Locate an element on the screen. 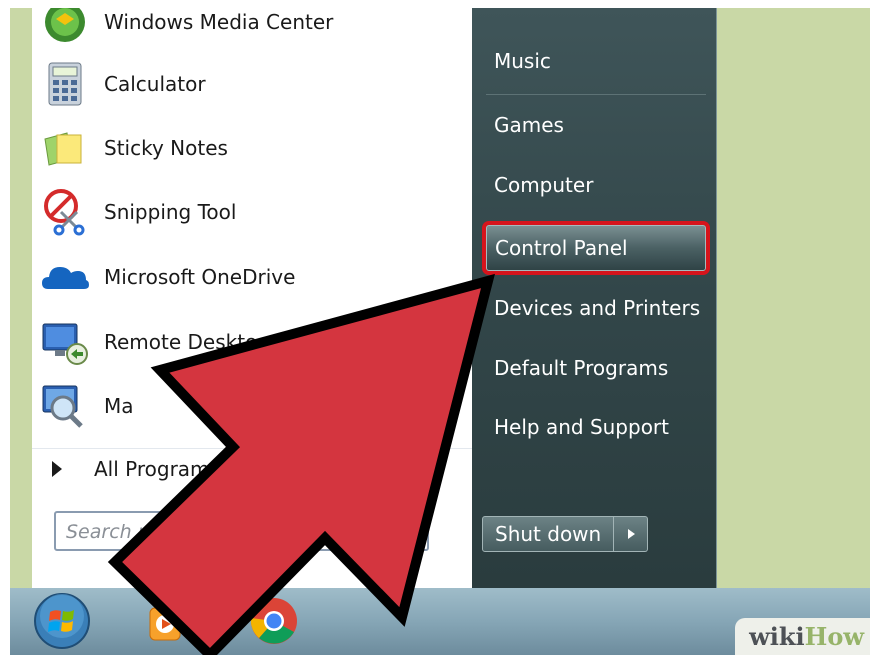 The image size is (870, 655). chevron-right-icon is located at coordinates (631, 534).